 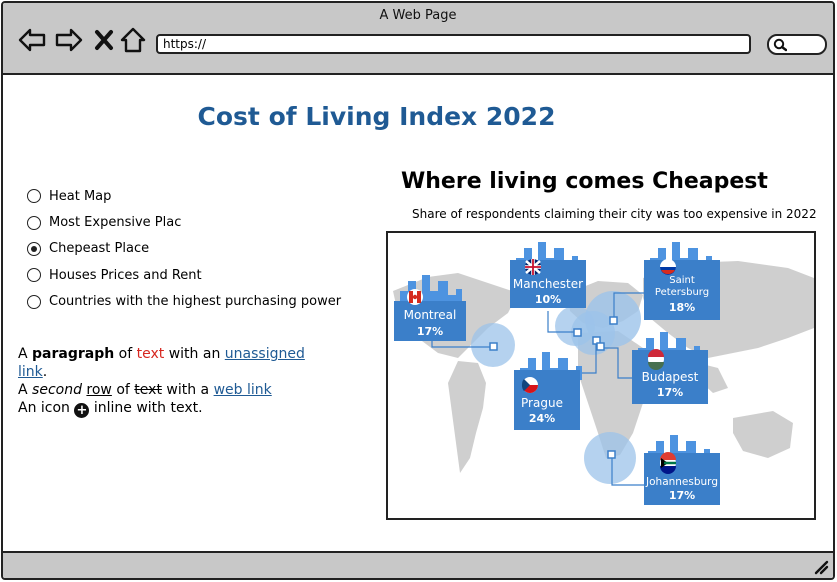 What do you see at coordinates (797, 44) in the screenshot?
I see `search-input` at bounding box center [797, 44].